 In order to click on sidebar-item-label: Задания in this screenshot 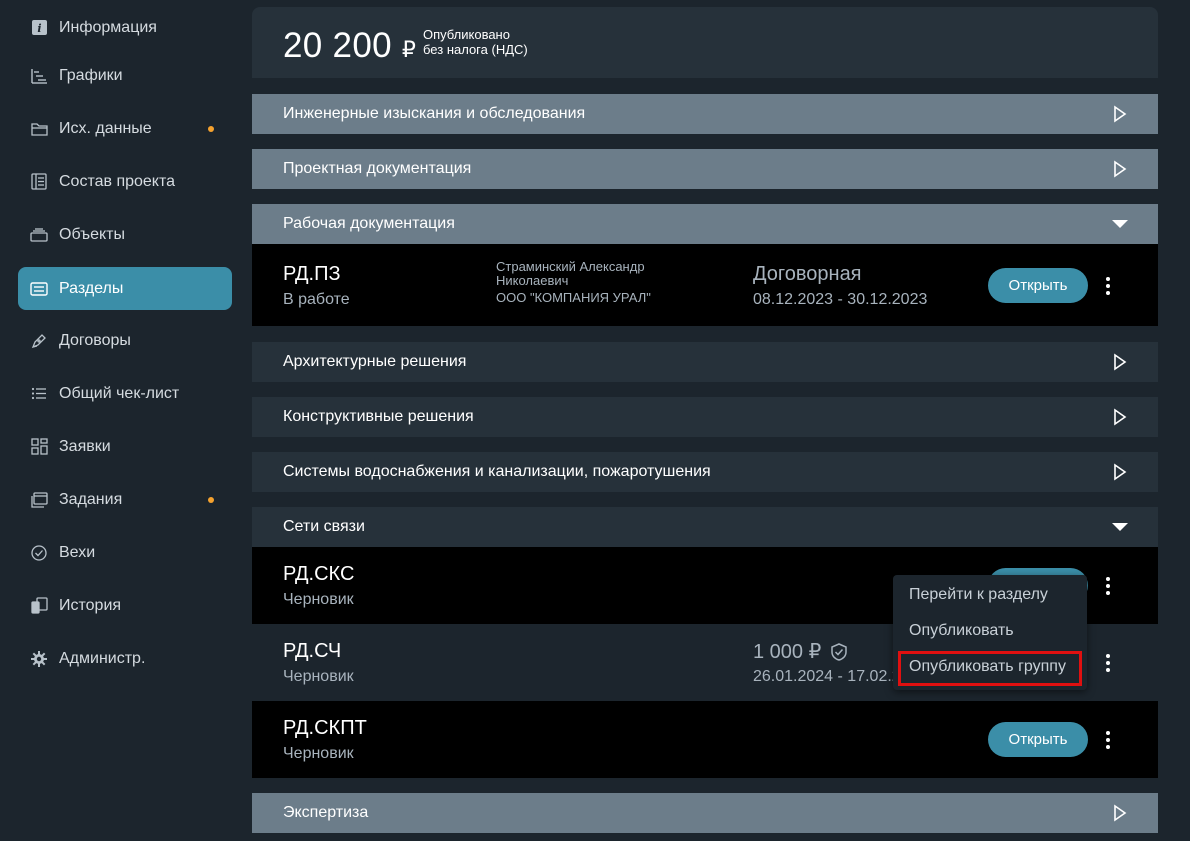, I will do `click(91, 499)`.